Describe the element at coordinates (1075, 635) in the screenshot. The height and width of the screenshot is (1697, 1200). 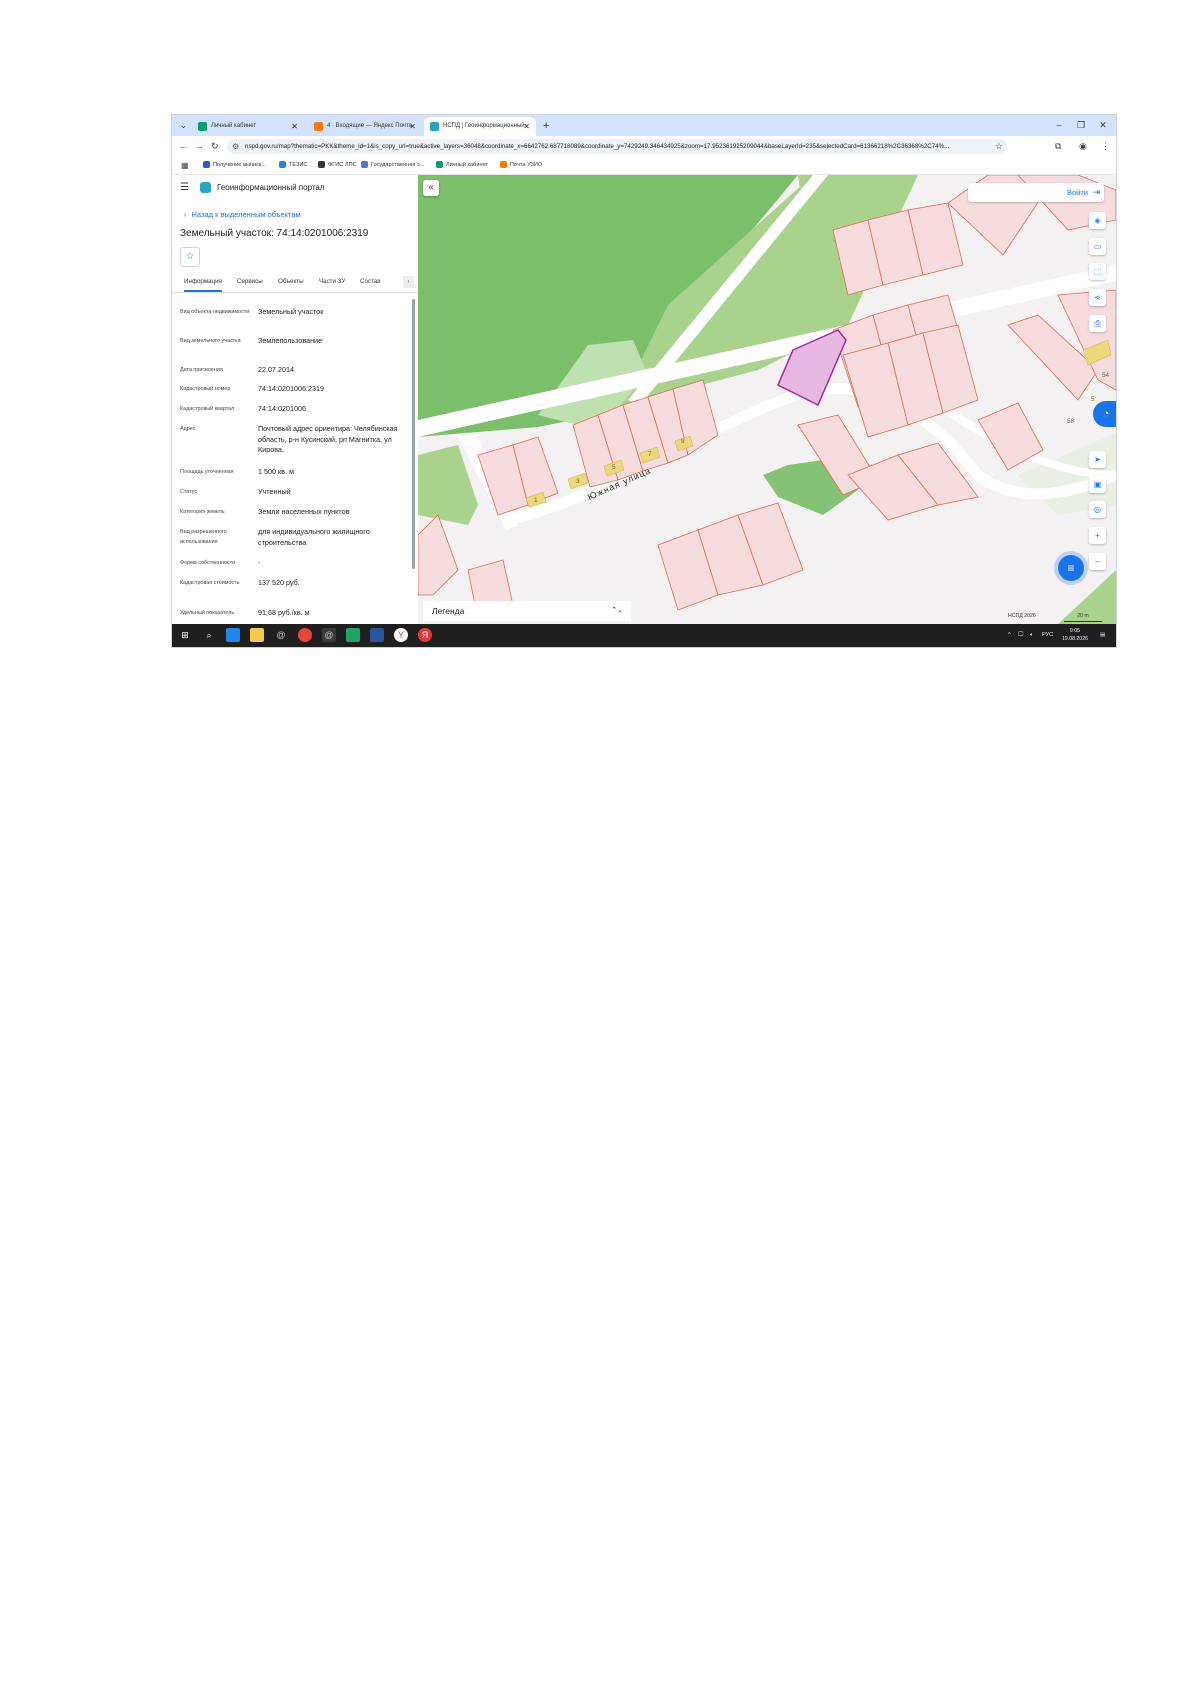
I see `clock: 9:05 19.08.2026` at that location.